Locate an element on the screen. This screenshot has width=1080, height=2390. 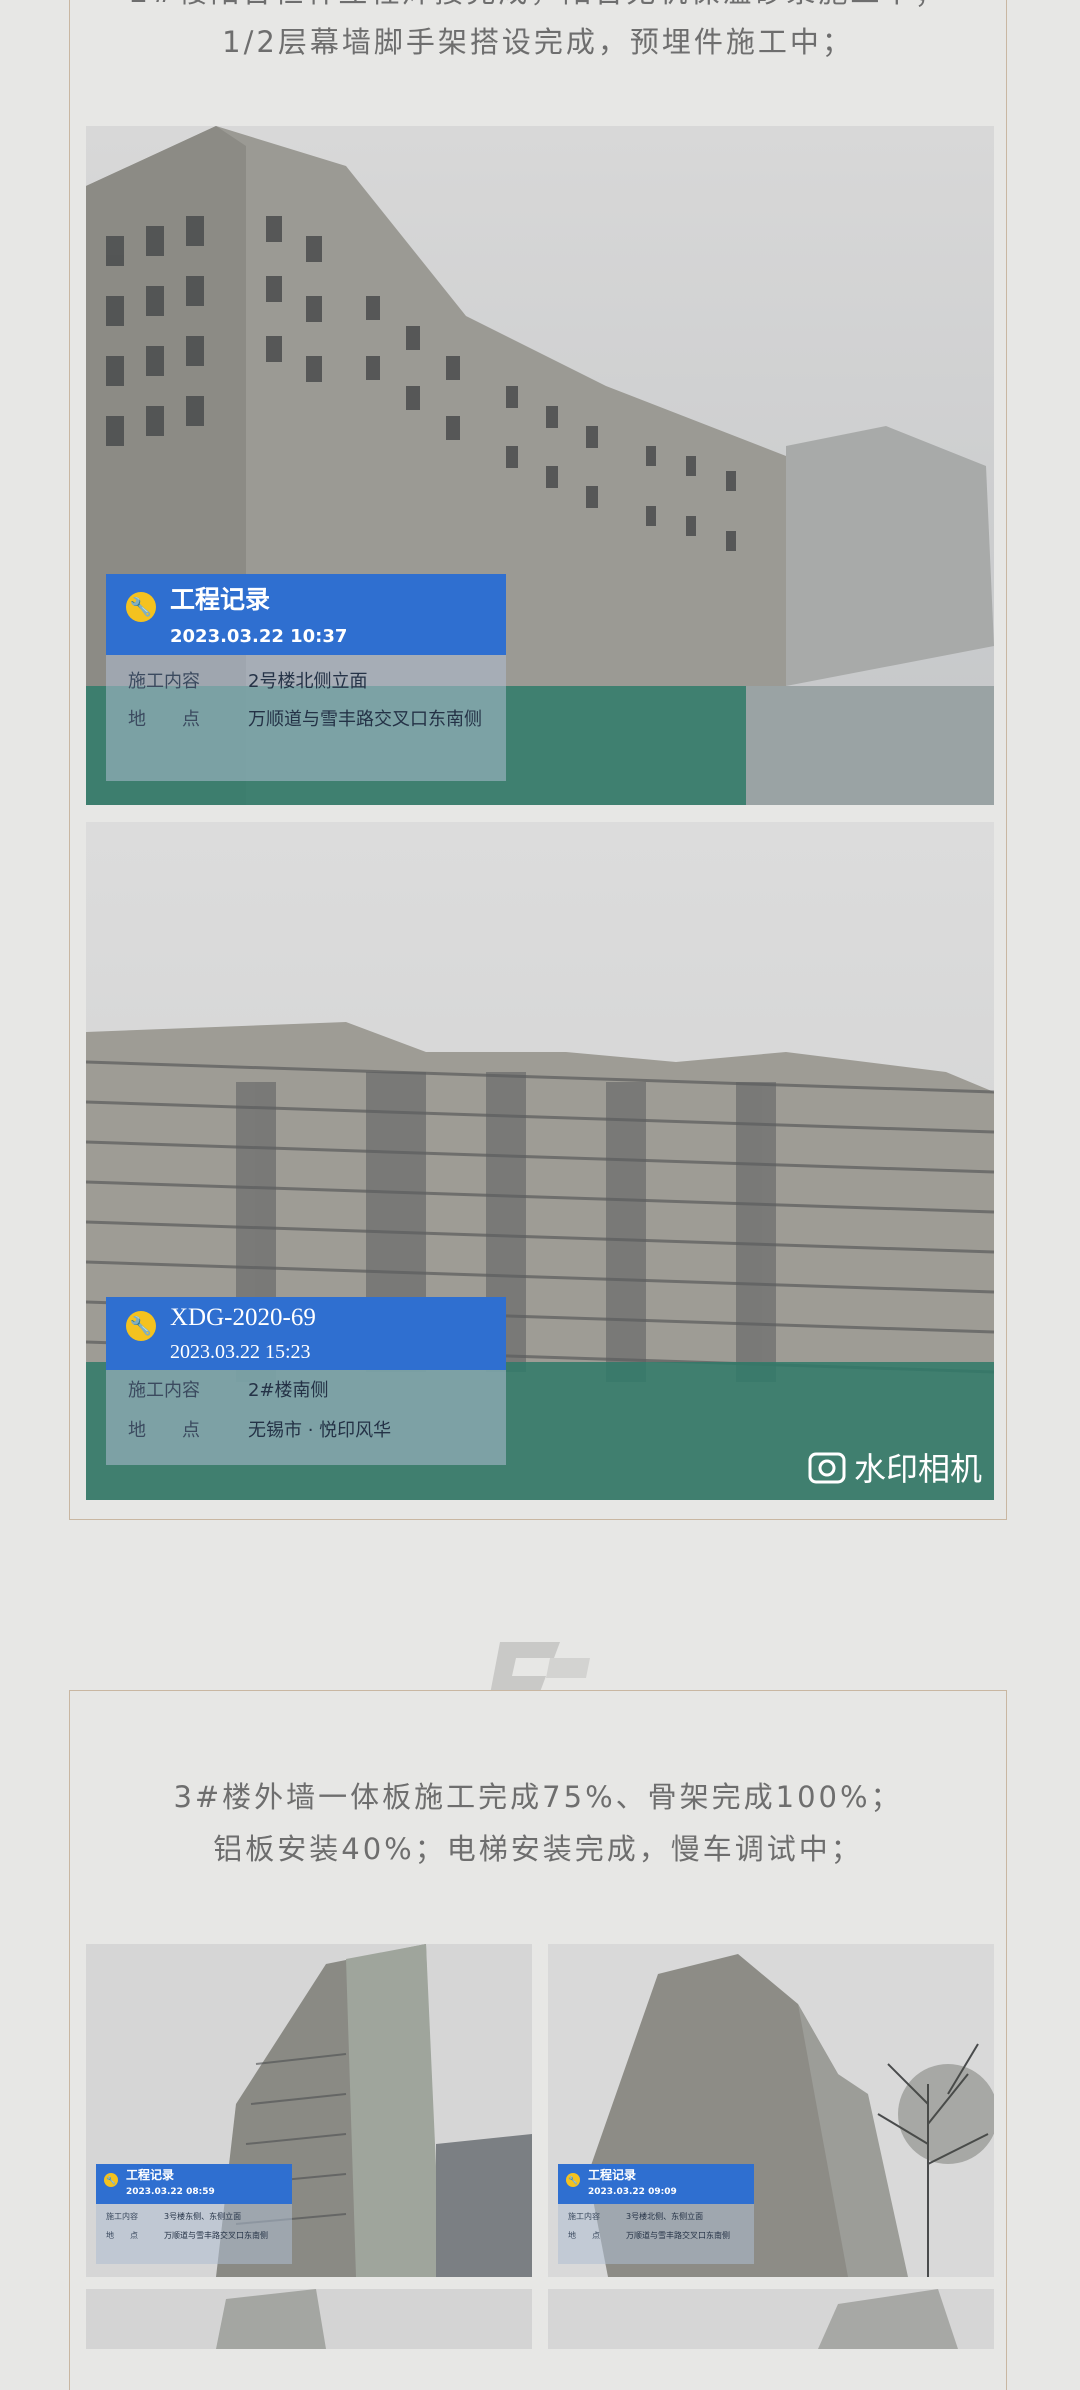
watermark-row-content: 施工内容 3号楼东侧、东侧立面 is located at coordinates (195, 2217).